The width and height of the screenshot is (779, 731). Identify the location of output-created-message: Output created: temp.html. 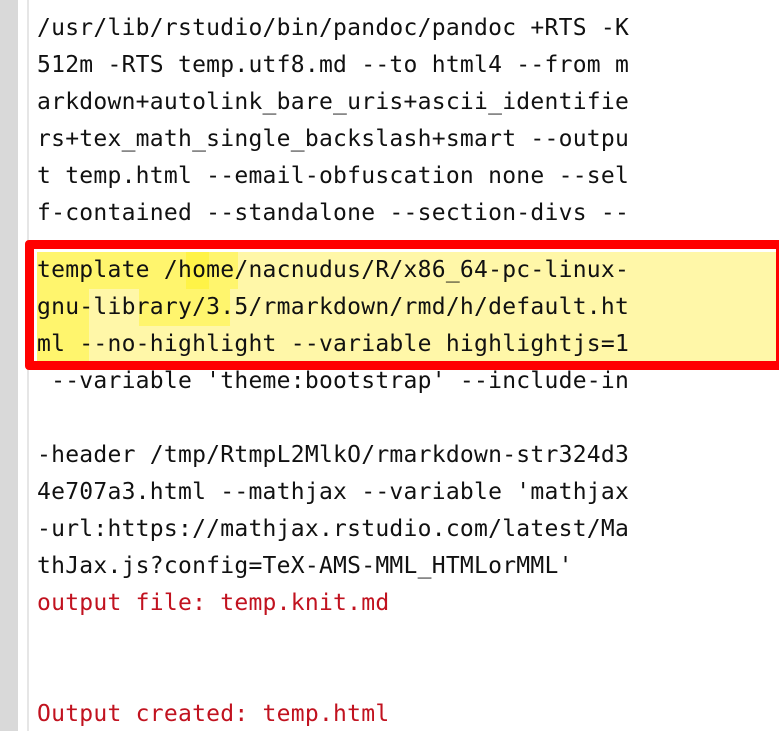
(213, 714).